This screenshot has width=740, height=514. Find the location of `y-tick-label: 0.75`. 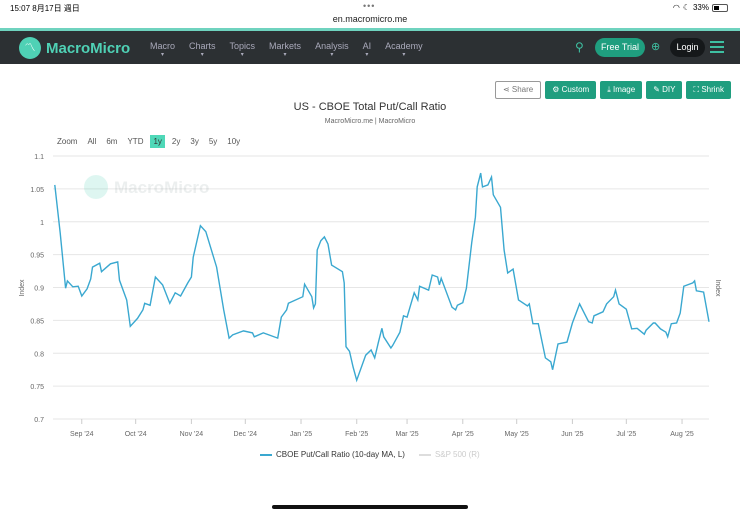

y-tick-label: 0.75 is located at coordinates (37, 387).